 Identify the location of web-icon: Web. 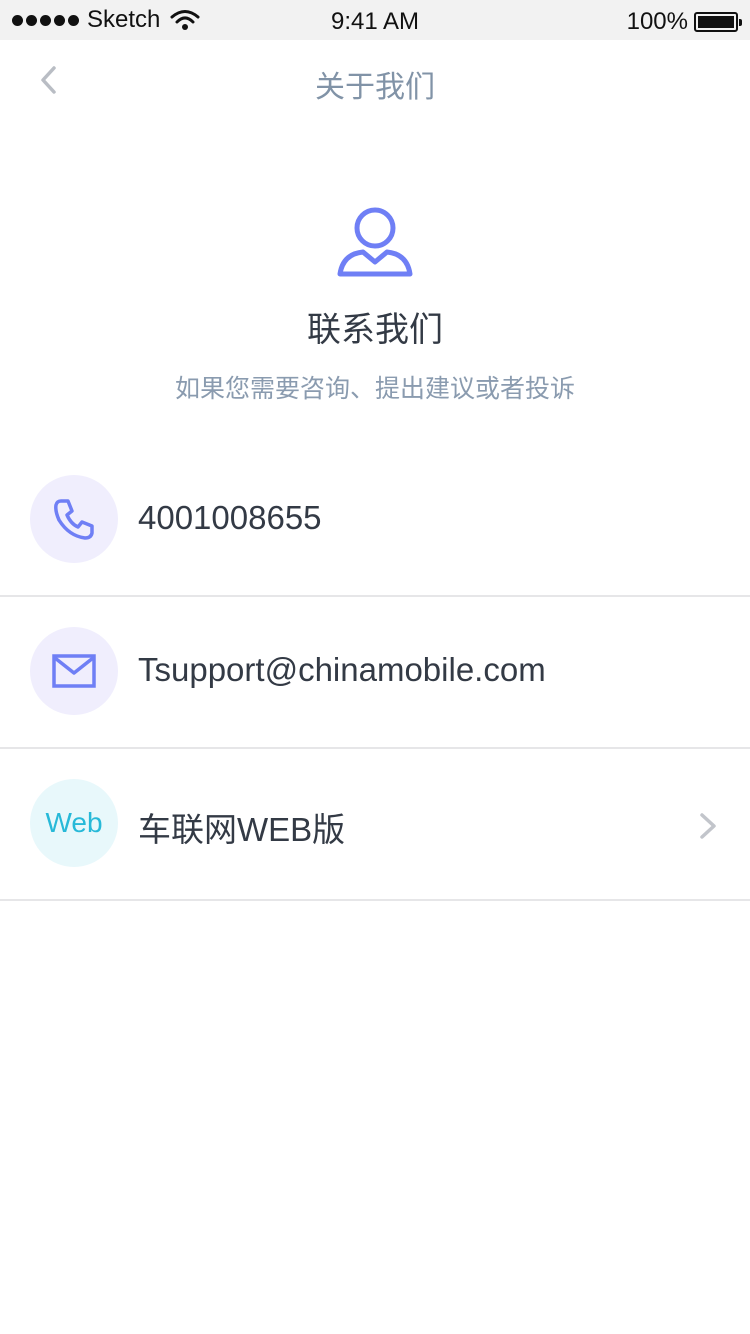
(74, 823).